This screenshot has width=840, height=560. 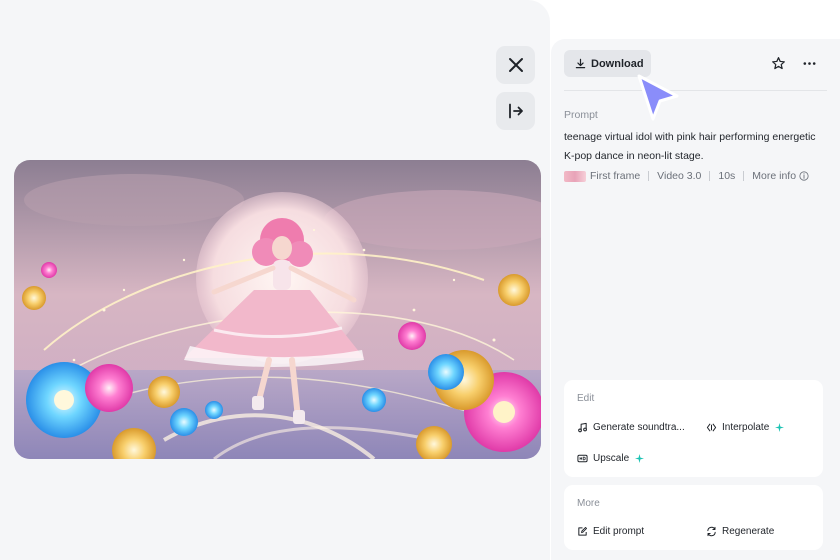 I want to click on more-card-title: More, so click(x=588, y=503).